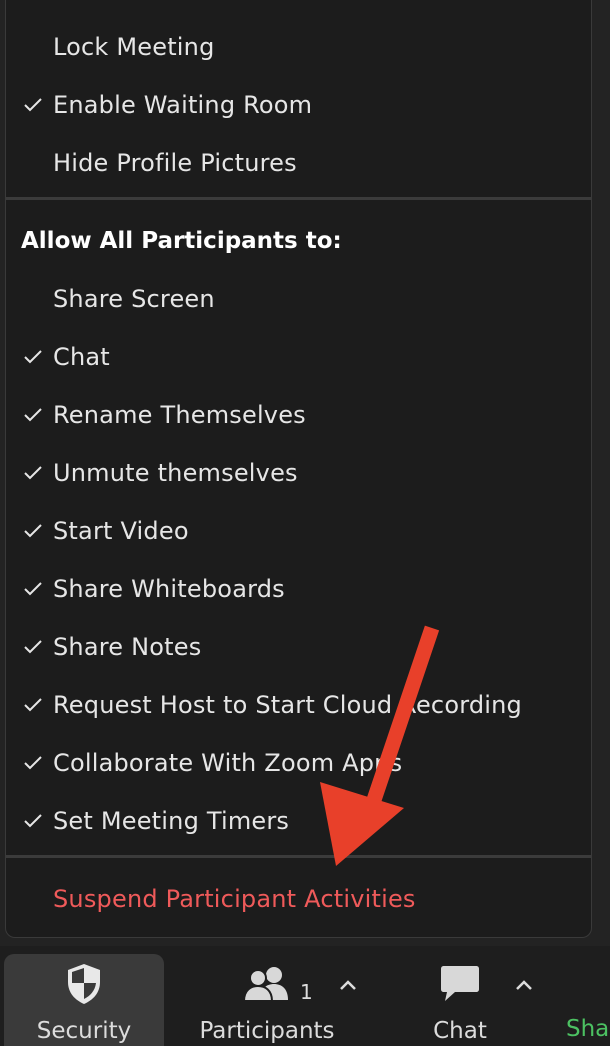 This screenshot has height=1046, width=610. Describe the element at coordinates (121, 531) in the screenshot. I see `menu-item-label: Start Video` at that location.